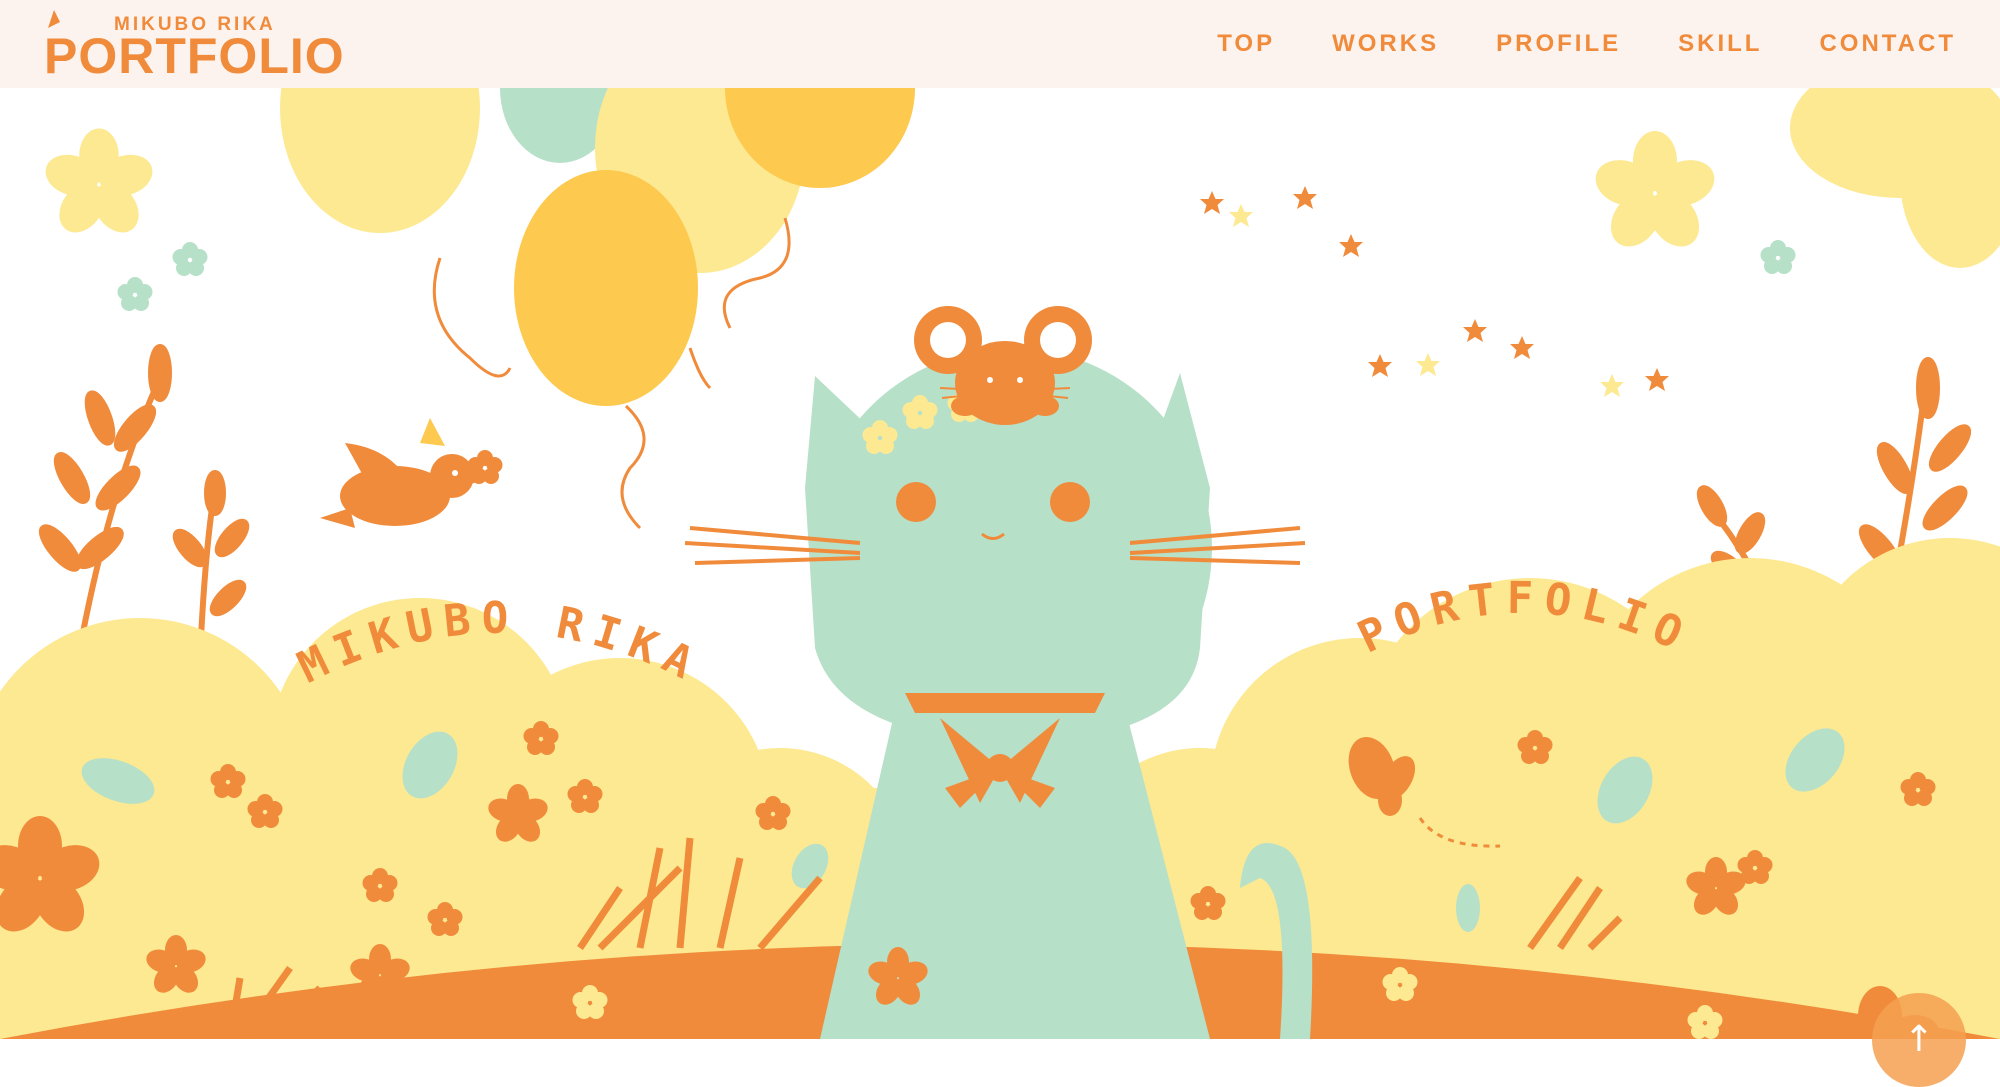 The width and height of the screenshot is (2000, 1087). Describe the element at coordinates (1720, 44) in the screenshot. I see `nav-skill: SKILL` at that location.